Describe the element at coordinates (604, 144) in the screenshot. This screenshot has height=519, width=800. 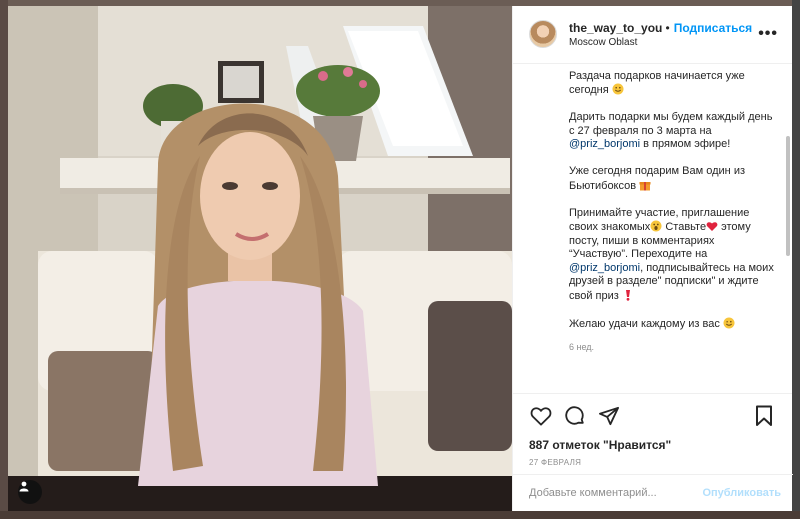
I see `mention-link: @priz_borjomi` at that location.